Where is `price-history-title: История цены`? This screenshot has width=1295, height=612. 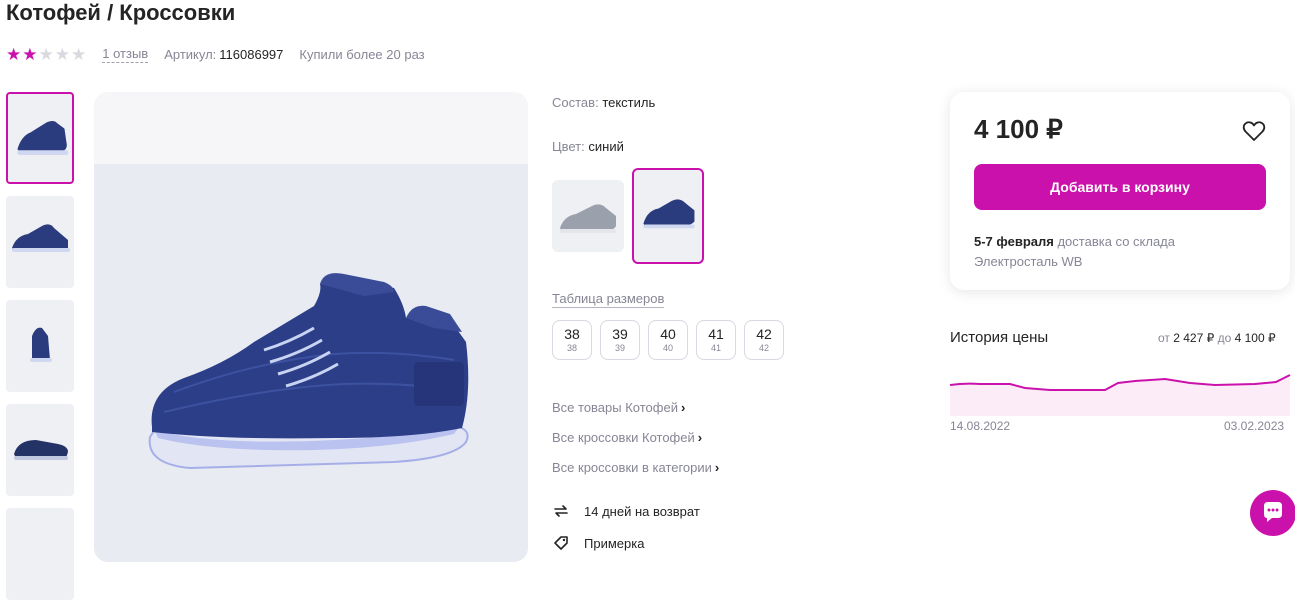 price-history-title: История цены is located at coordinates (999, 337).